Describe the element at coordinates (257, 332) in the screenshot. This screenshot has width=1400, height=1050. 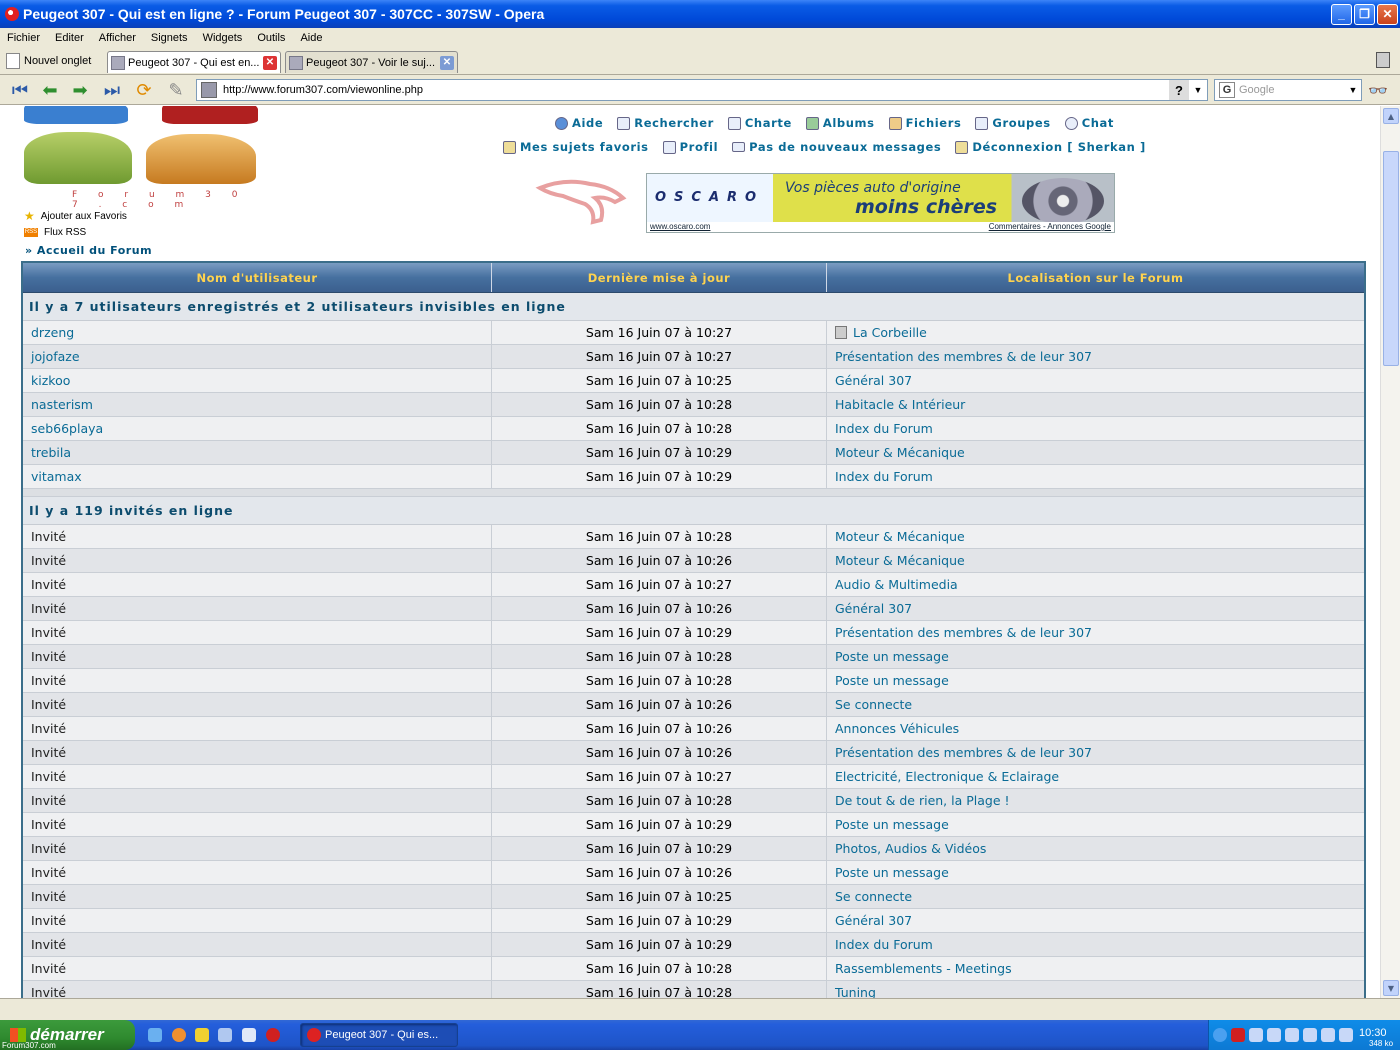
I see `username-link: drzeng` at that location.